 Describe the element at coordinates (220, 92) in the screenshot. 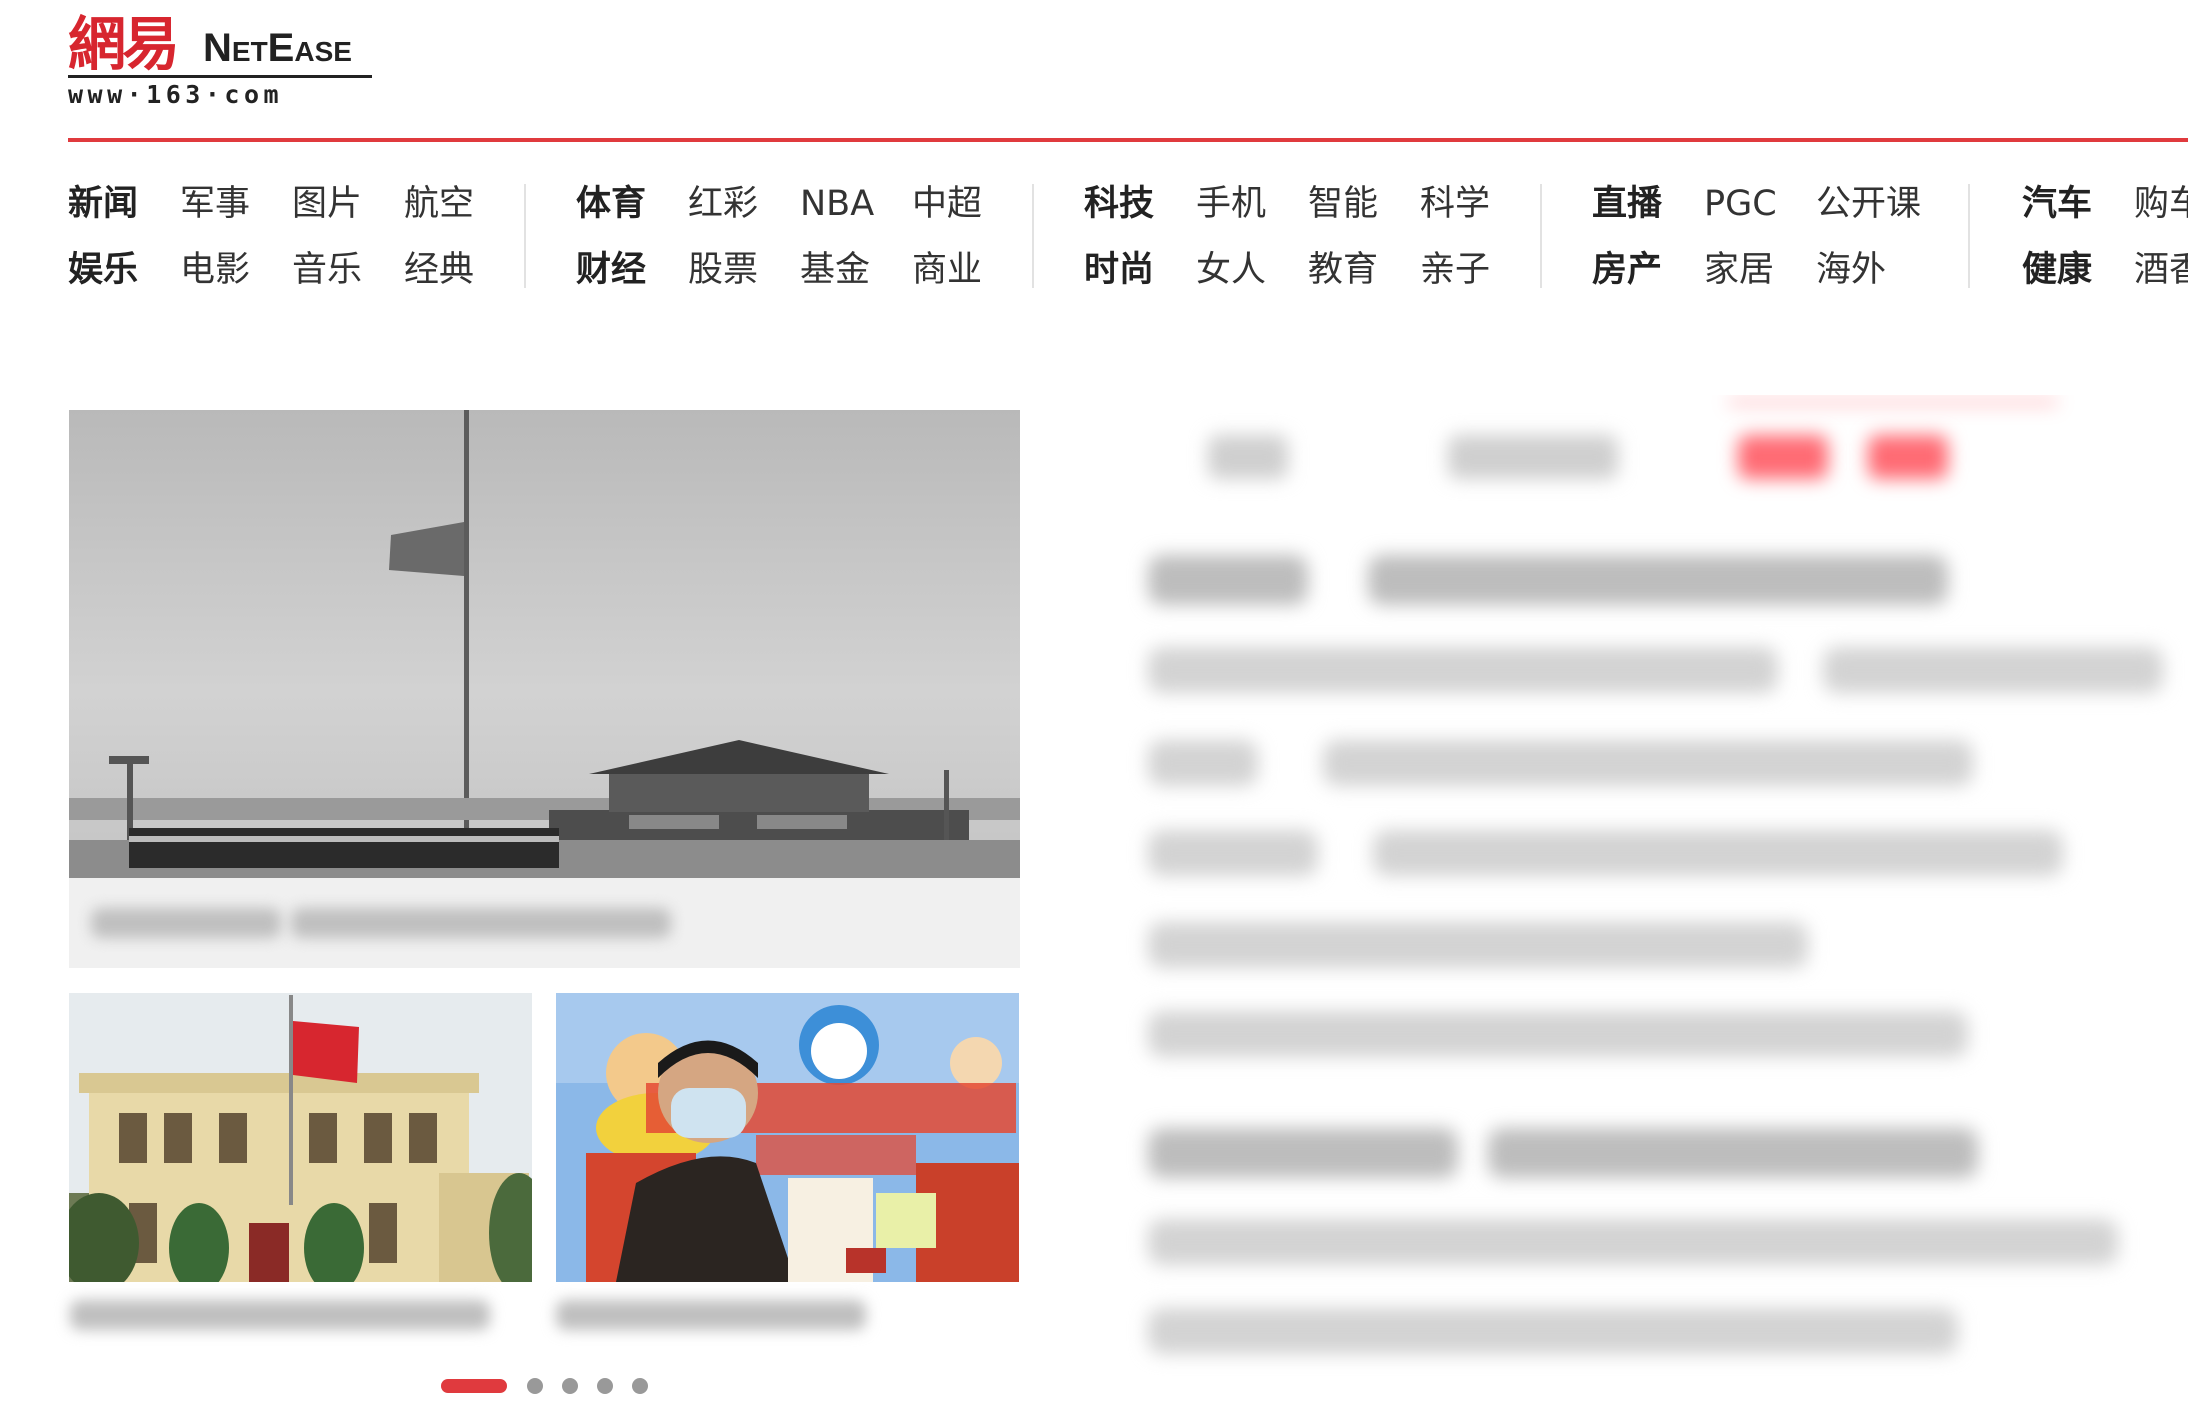

I see `logo-url-text: www·163·com` at that location.